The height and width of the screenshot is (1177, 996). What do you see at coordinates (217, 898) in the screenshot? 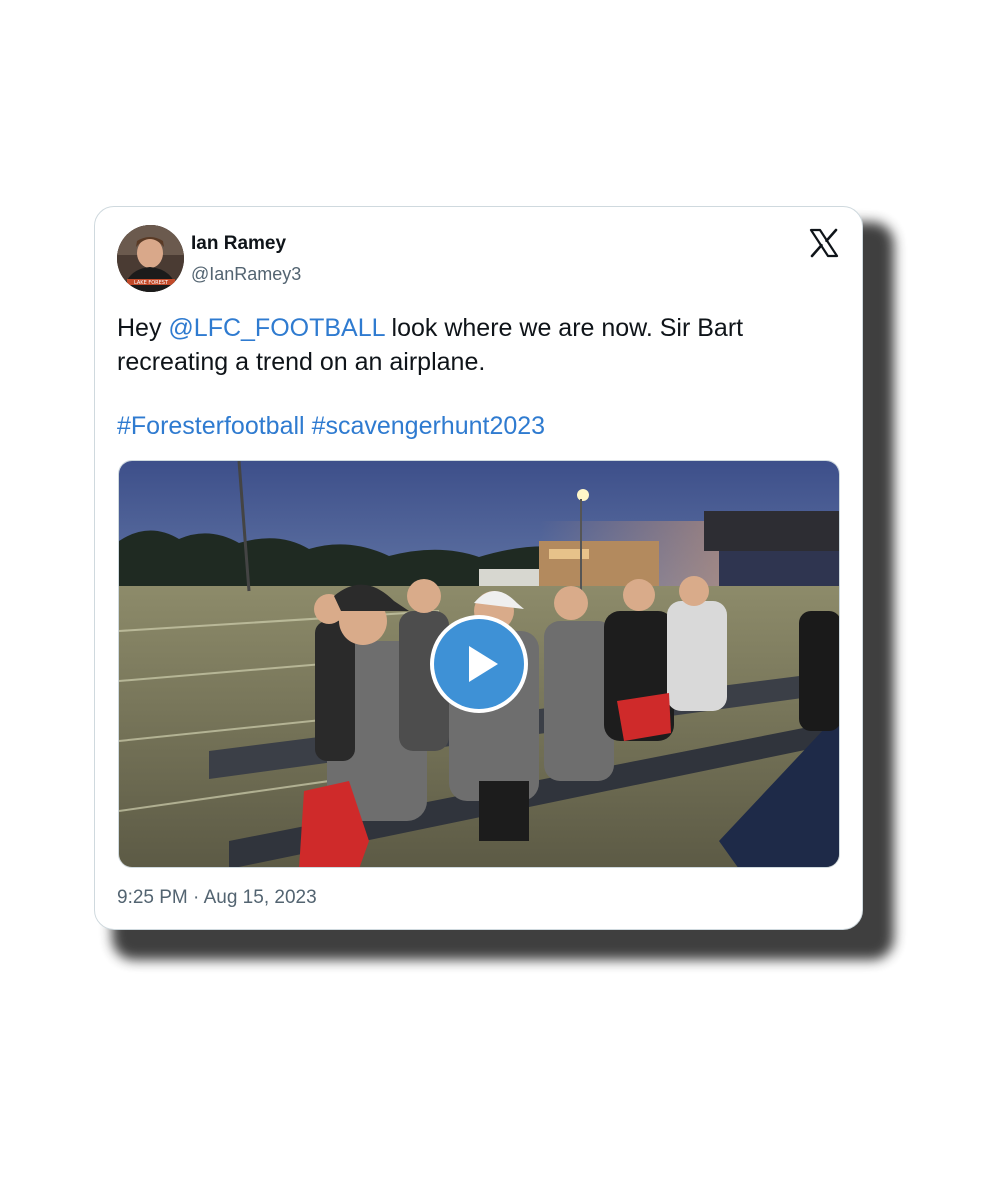
I see `timestamp: 9:25 PM · Aug 15, 2023` at bounding box center [217, 898].